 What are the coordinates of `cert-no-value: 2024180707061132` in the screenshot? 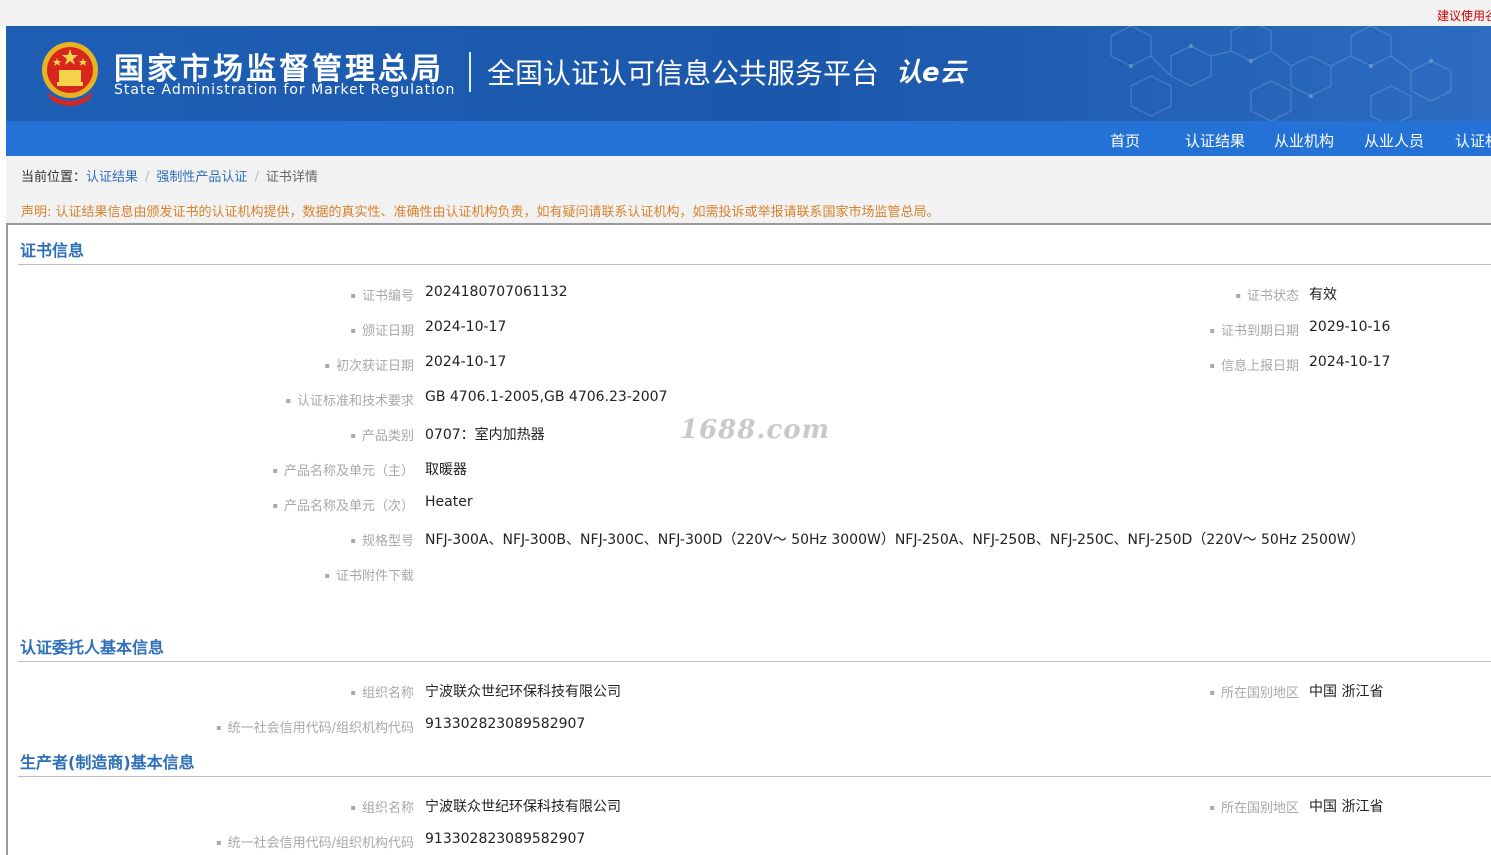 It's located at (496, 292).